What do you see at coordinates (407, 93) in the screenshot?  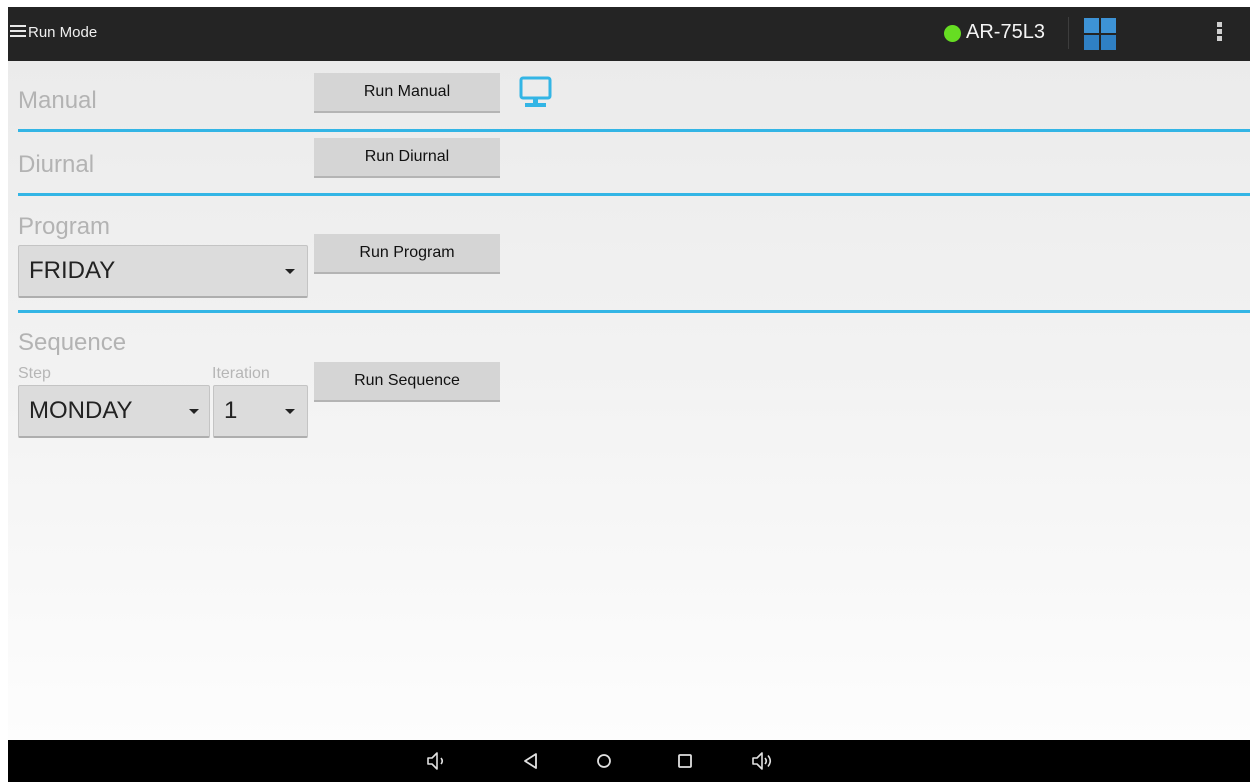 I see `run-manual-button: Run Manual` at bounding box center [407, 93].